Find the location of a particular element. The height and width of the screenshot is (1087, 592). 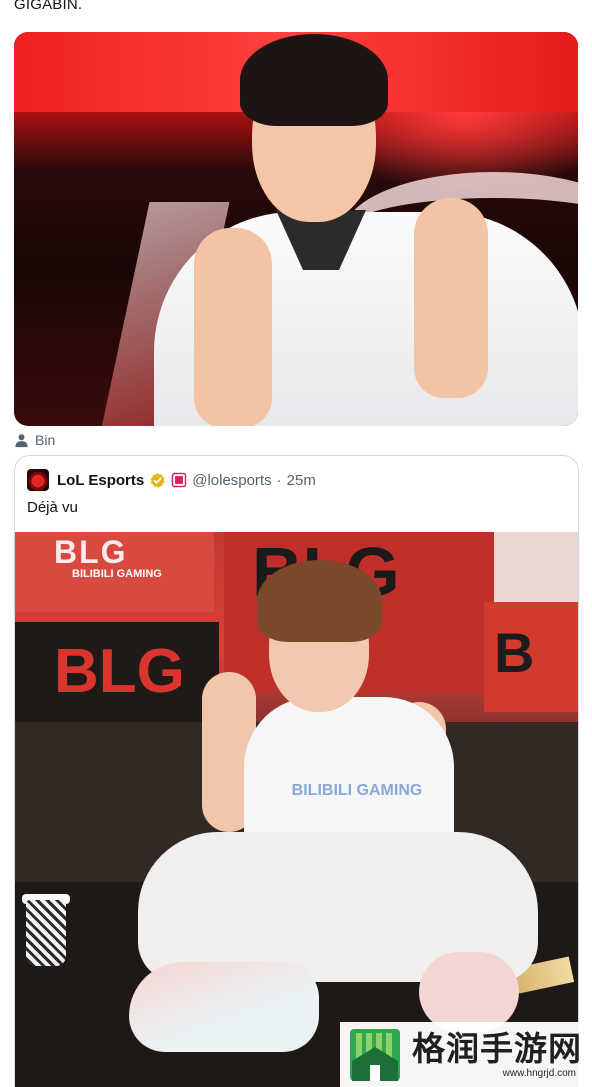

watermark-logo-icon is located at coordinates (375, 1054).